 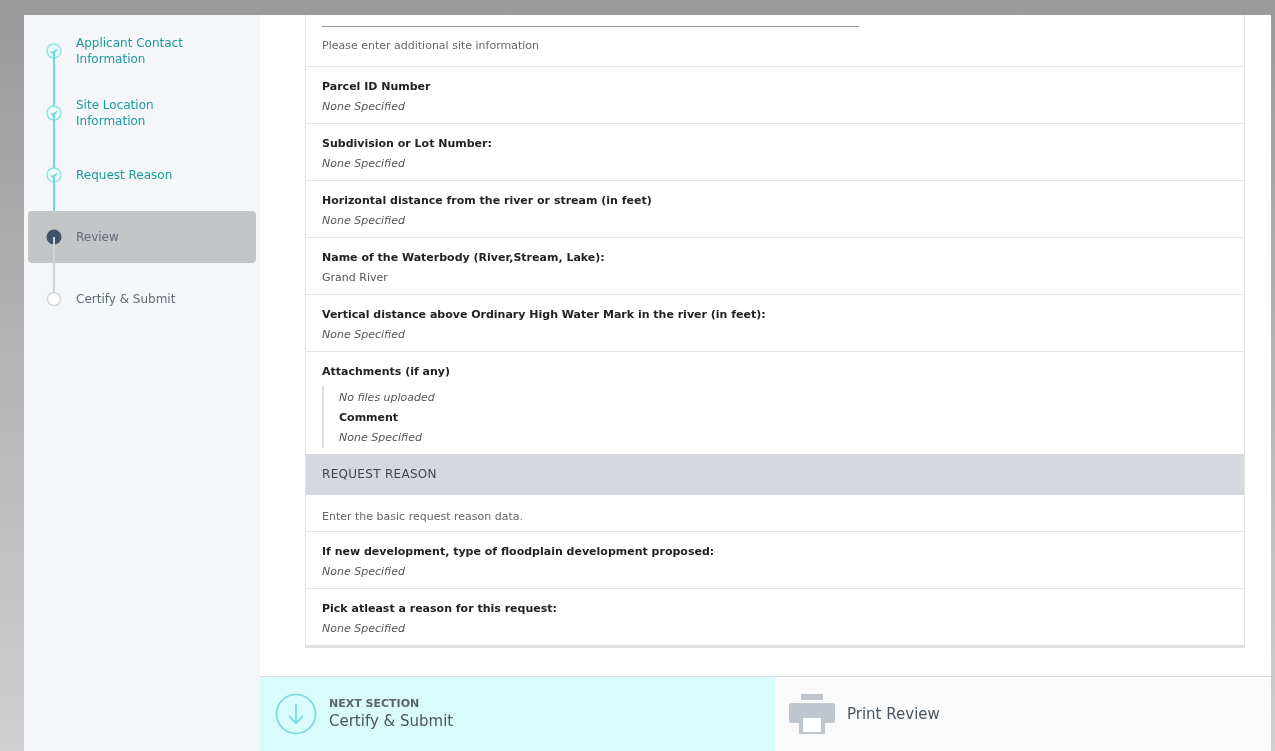 I want to click on next-section-caption: NEXT SECTION, so click(x=375, y=704).